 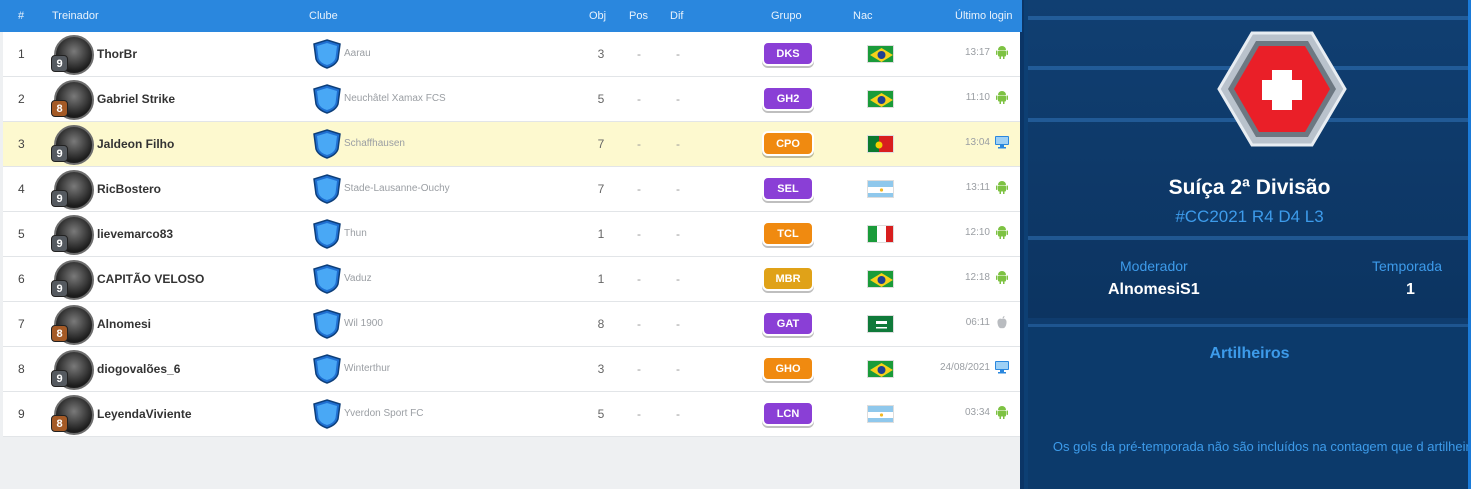 I want to click on league-name: Suíça 2ª Divisão, so click(x=1249, y=187).